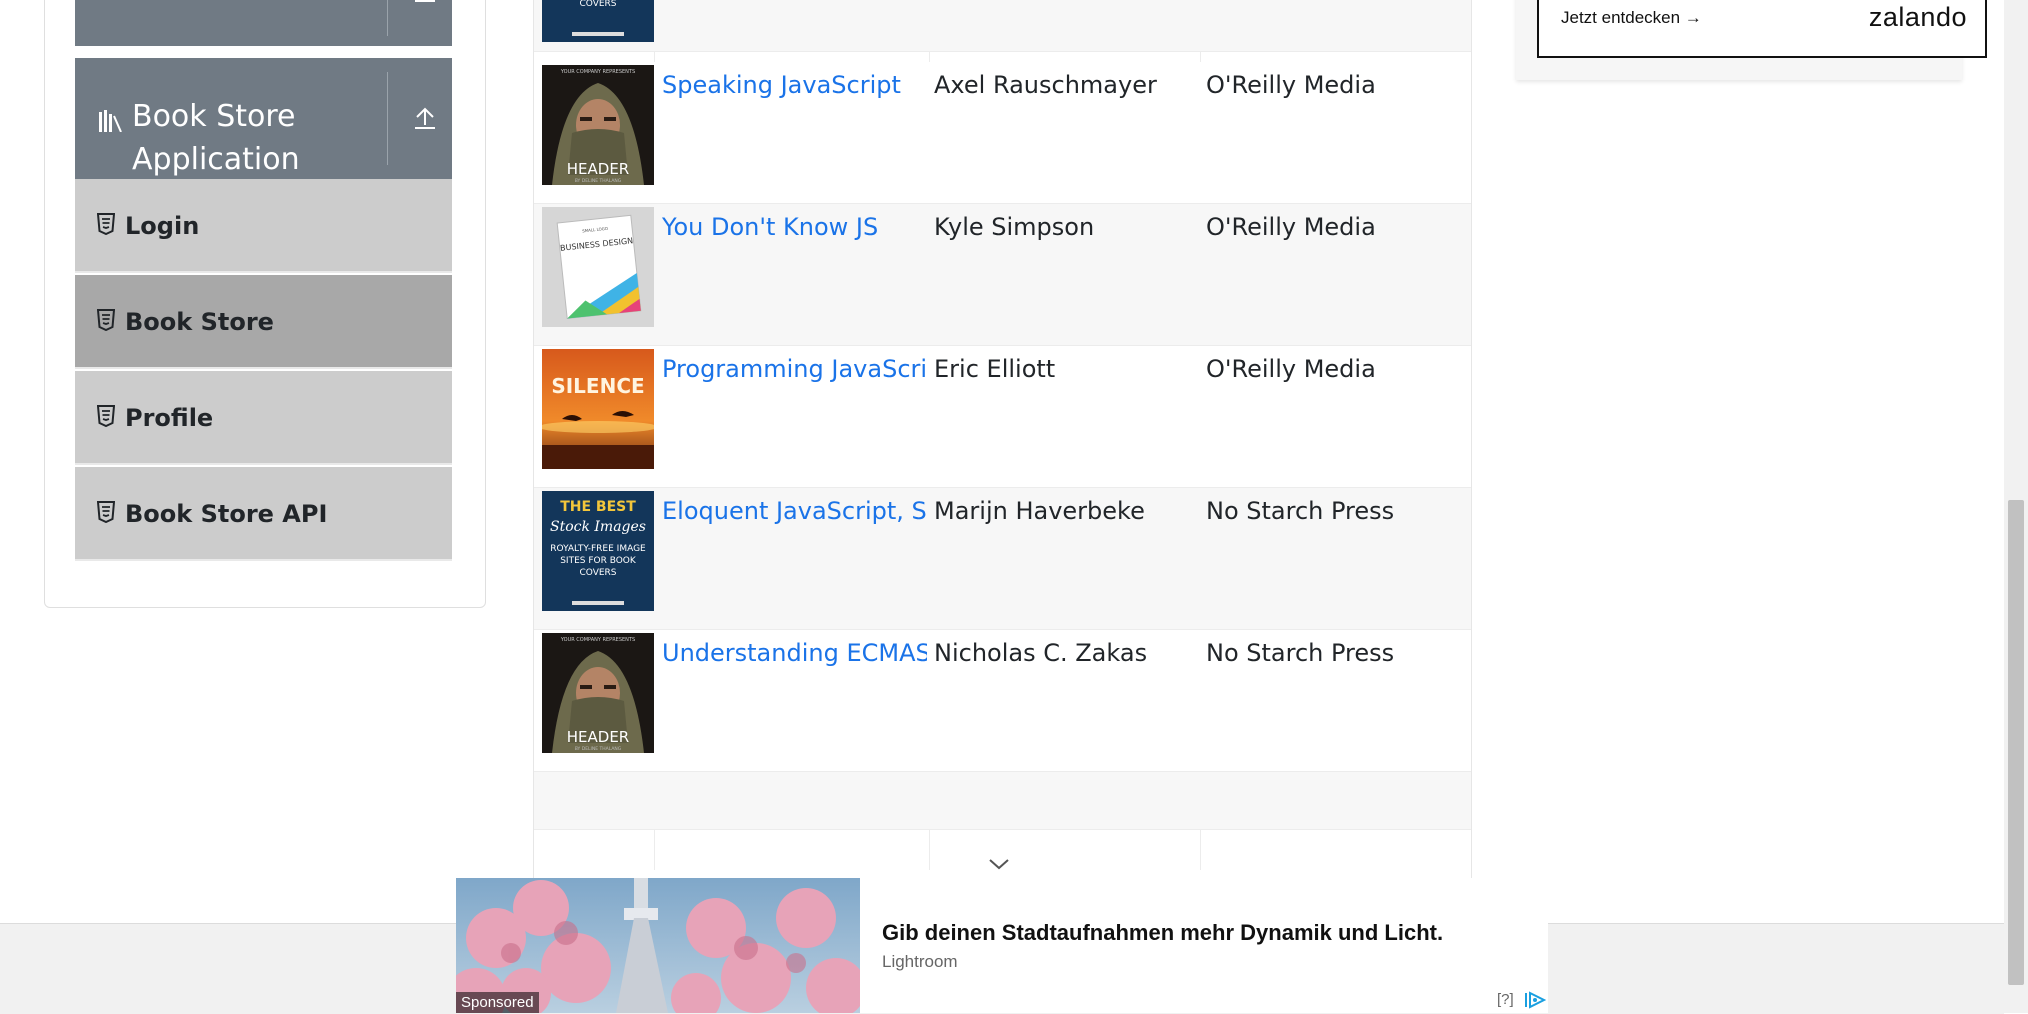 The image size is (2028, 1014). I want to click on up-icon, so click(425, 2).